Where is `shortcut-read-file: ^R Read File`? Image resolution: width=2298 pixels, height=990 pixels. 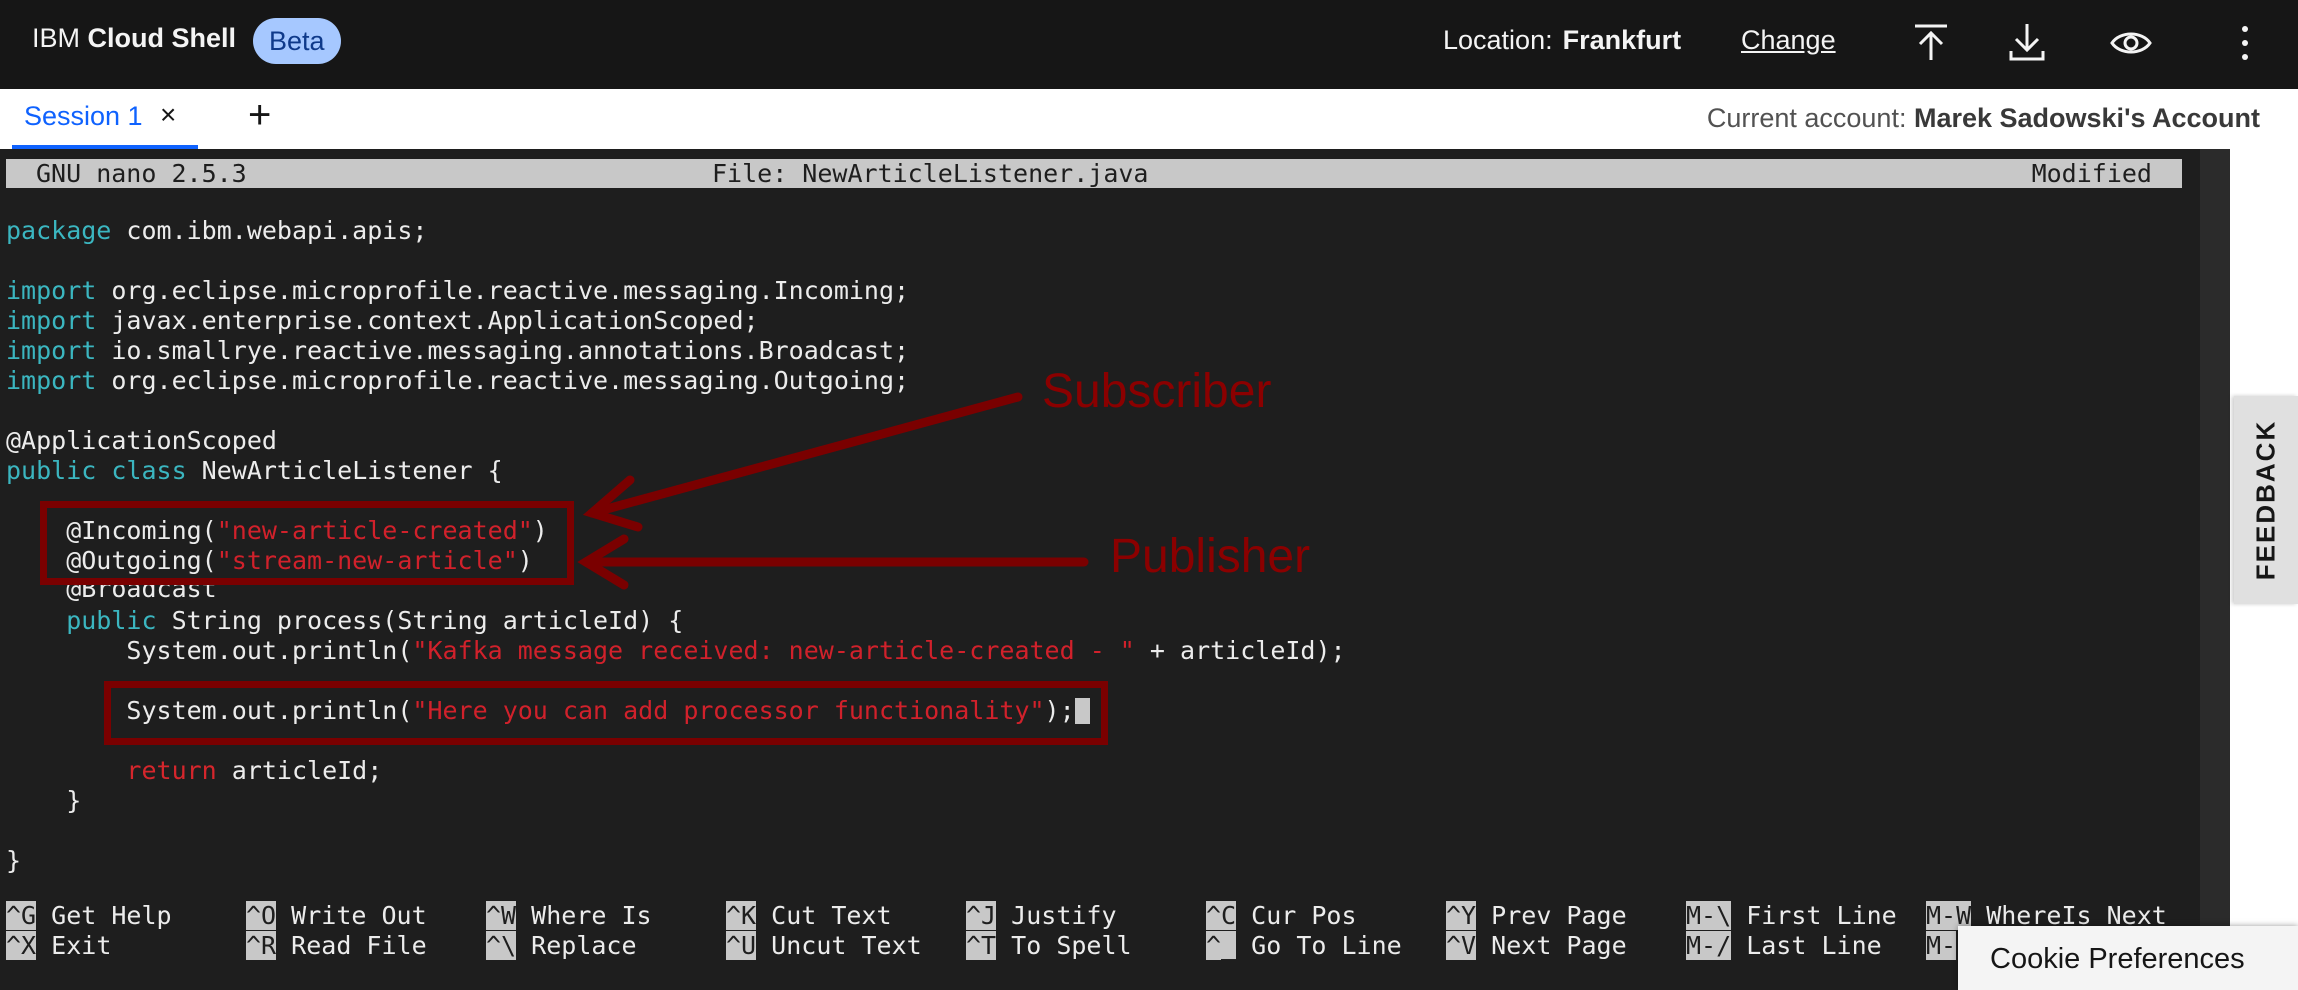
shortcut-read-file: ^R Read File is located at coordinates (336, 946).